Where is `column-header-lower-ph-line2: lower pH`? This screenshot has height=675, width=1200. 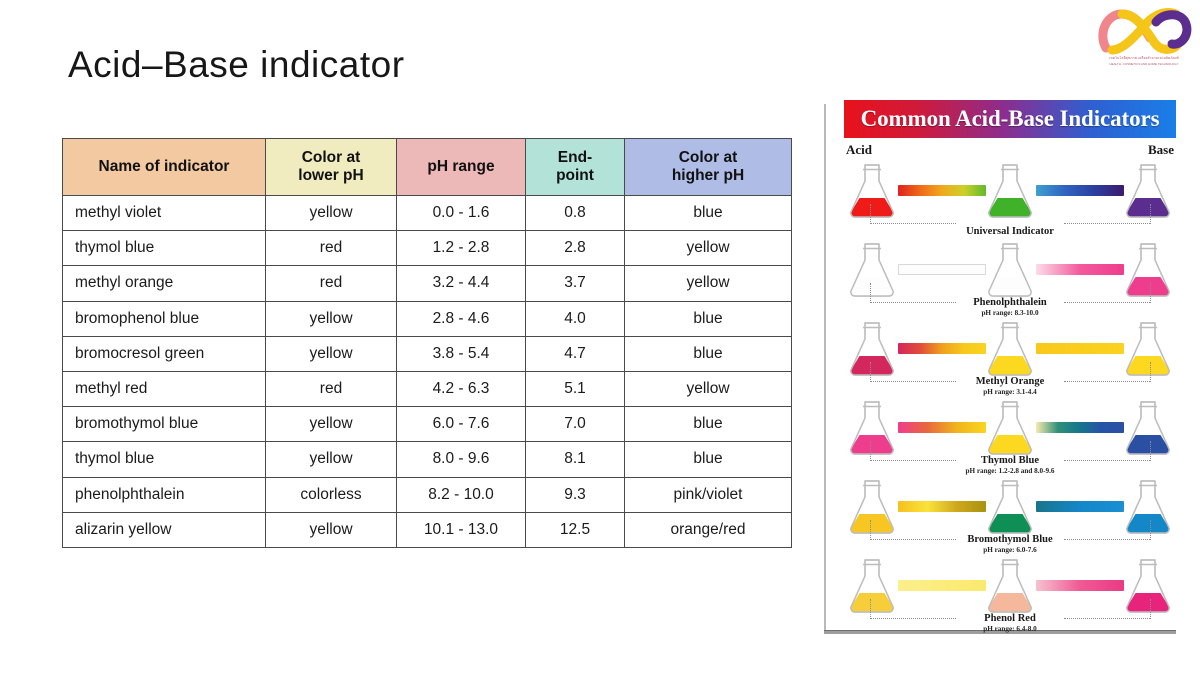
column-header-lower-ph-line2: lower pH is located at coordinates (331, 175).